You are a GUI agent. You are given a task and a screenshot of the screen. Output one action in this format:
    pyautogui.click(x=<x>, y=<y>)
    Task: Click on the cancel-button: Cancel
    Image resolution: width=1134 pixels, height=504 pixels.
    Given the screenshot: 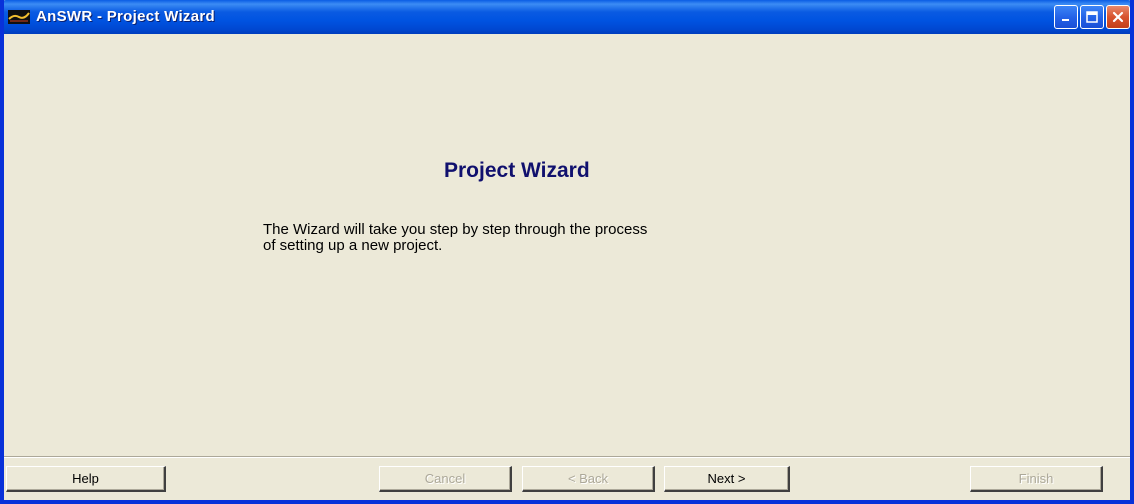 What is the action you would take?
    pyautogui.click(x=445, y=479)
    